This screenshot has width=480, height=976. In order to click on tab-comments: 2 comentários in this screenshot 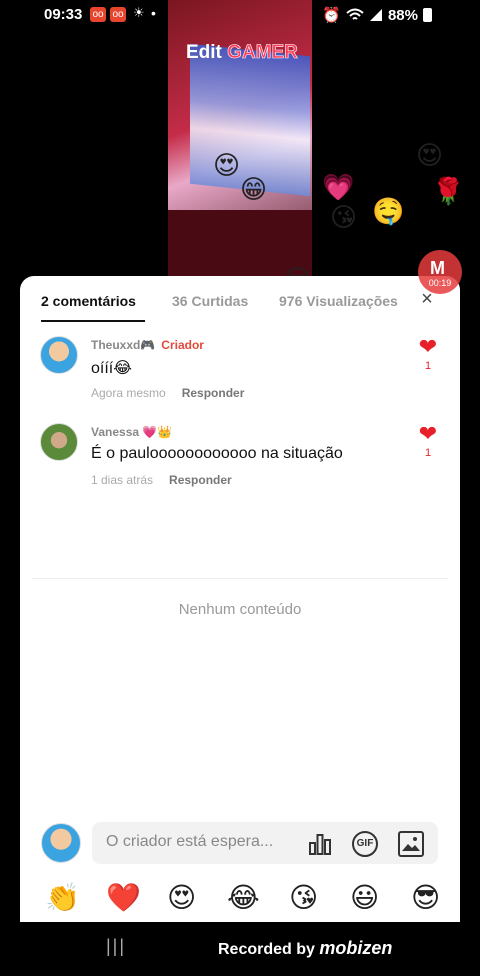, I will do `click(88, 301)`.